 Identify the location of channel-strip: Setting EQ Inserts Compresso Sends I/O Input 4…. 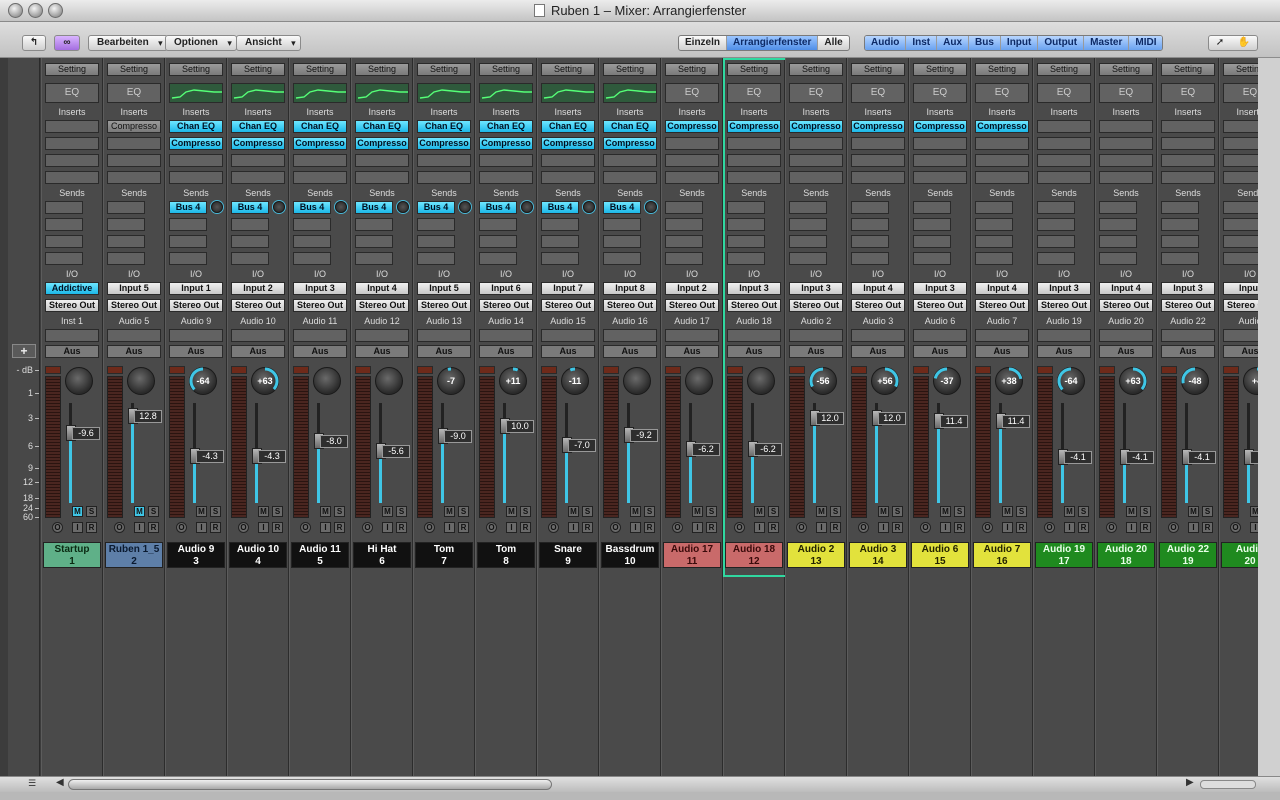
(1002, 417).